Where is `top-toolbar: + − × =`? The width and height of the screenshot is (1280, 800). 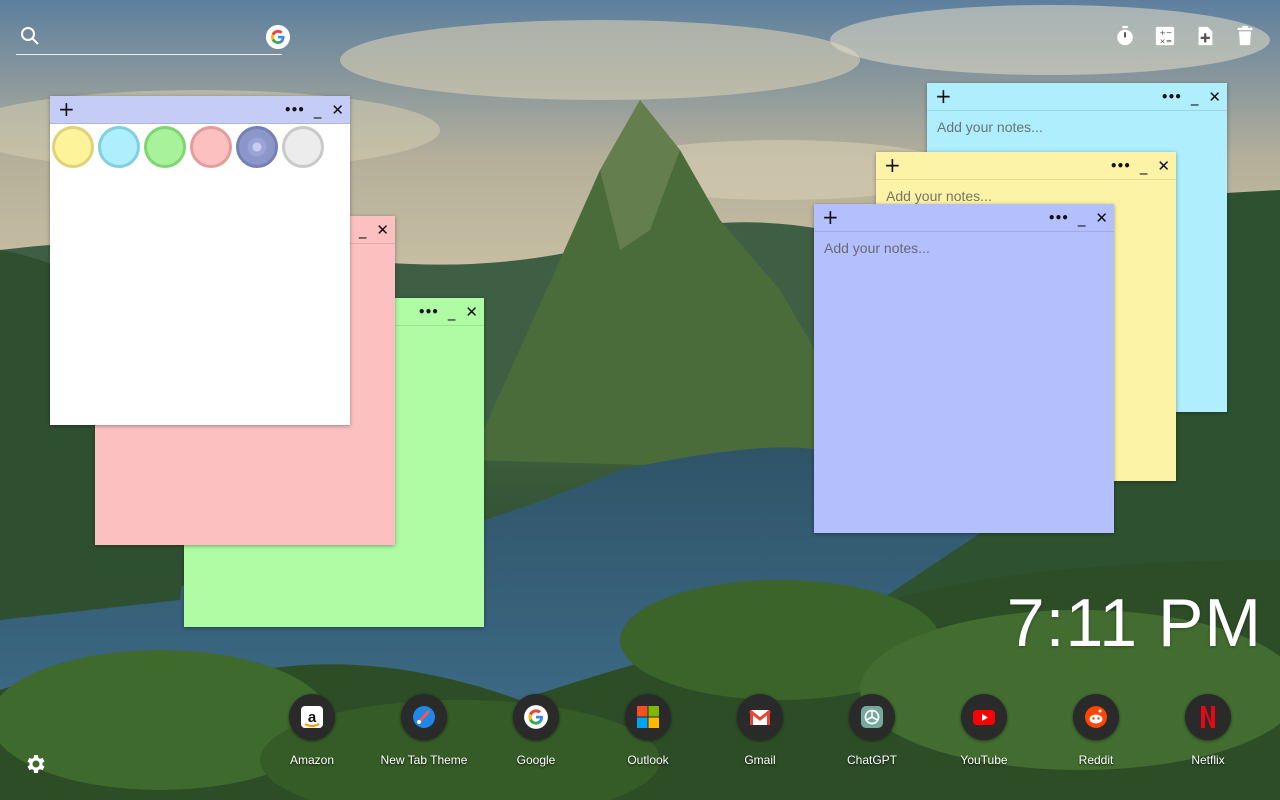
top-toolbar: + − × = is located at coordinates (1185, 36).